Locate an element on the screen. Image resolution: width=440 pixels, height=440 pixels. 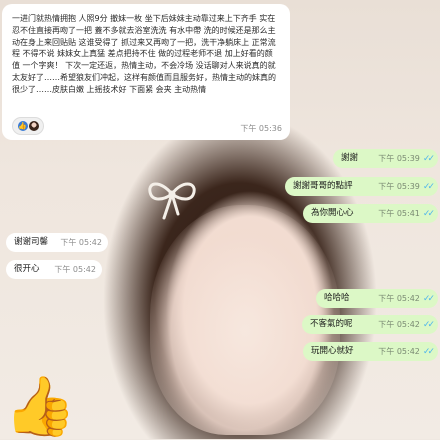
outgoing-message: 玩開心就好 下午 05:42 ✓✓ is located at coordinates (370, 351).